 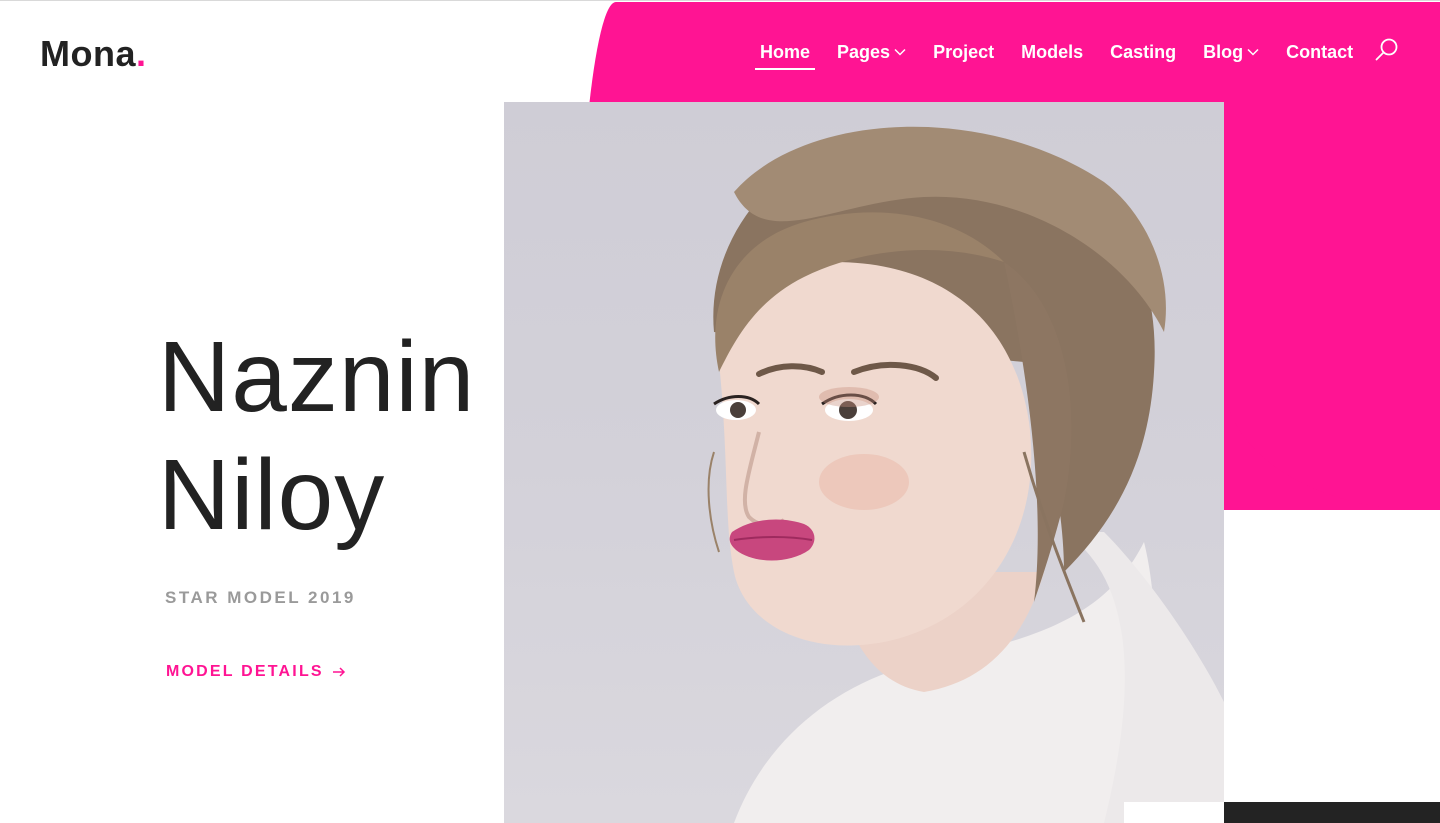 I want to click on nav-label: Casting, so click(x=1143, y=51).